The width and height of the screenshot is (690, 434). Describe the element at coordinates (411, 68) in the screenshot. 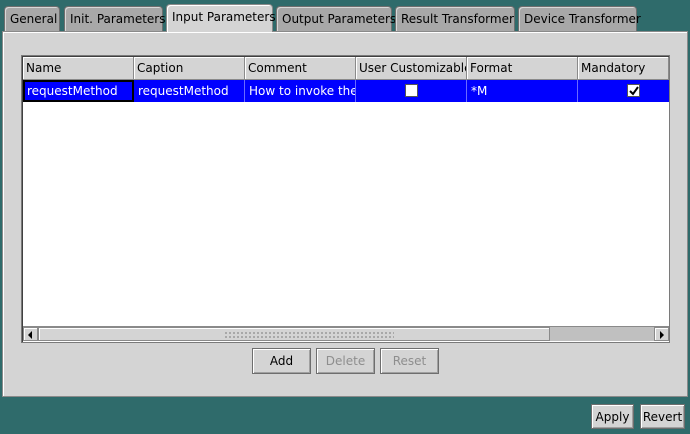

I see `column-header-user-customizable: User Customizable` at that location.